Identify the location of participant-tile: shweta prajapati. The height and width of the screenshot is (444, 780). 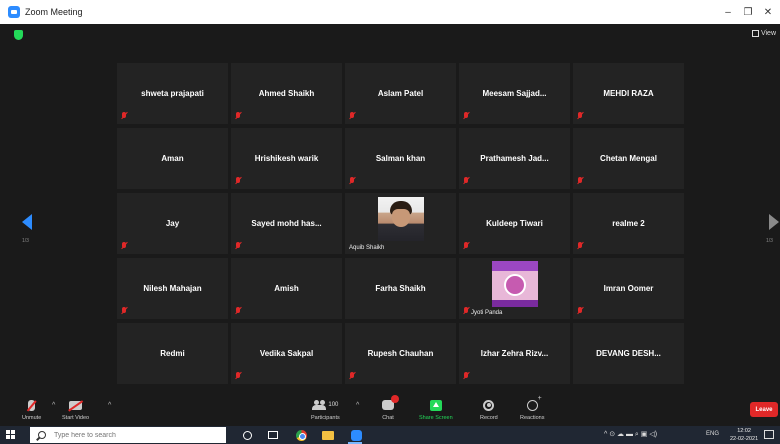
(172, 93).